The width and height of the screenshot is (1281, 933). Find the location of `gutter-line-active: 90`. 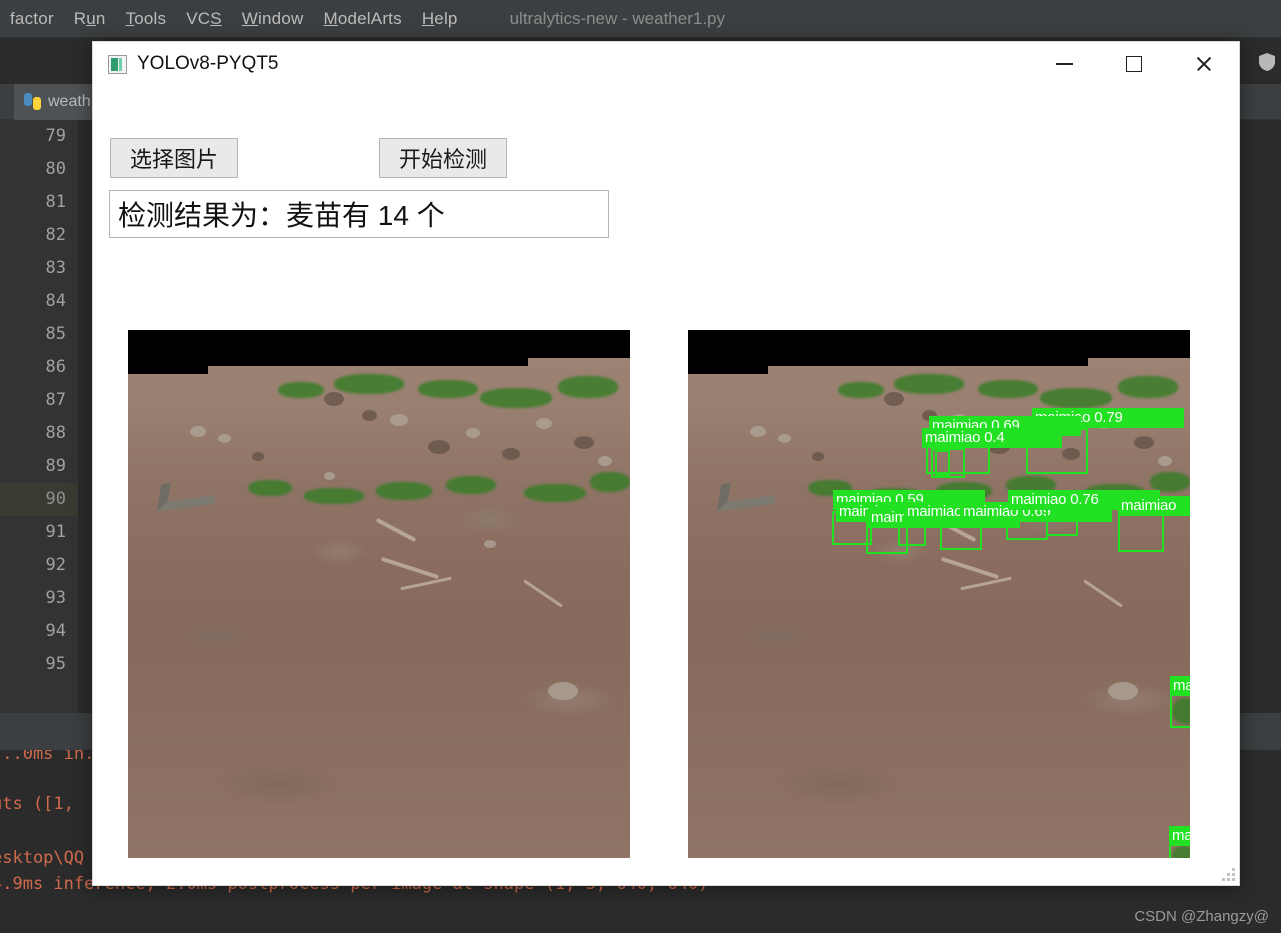

gutter-line-active: 90 is located at coordinates (39, 499).